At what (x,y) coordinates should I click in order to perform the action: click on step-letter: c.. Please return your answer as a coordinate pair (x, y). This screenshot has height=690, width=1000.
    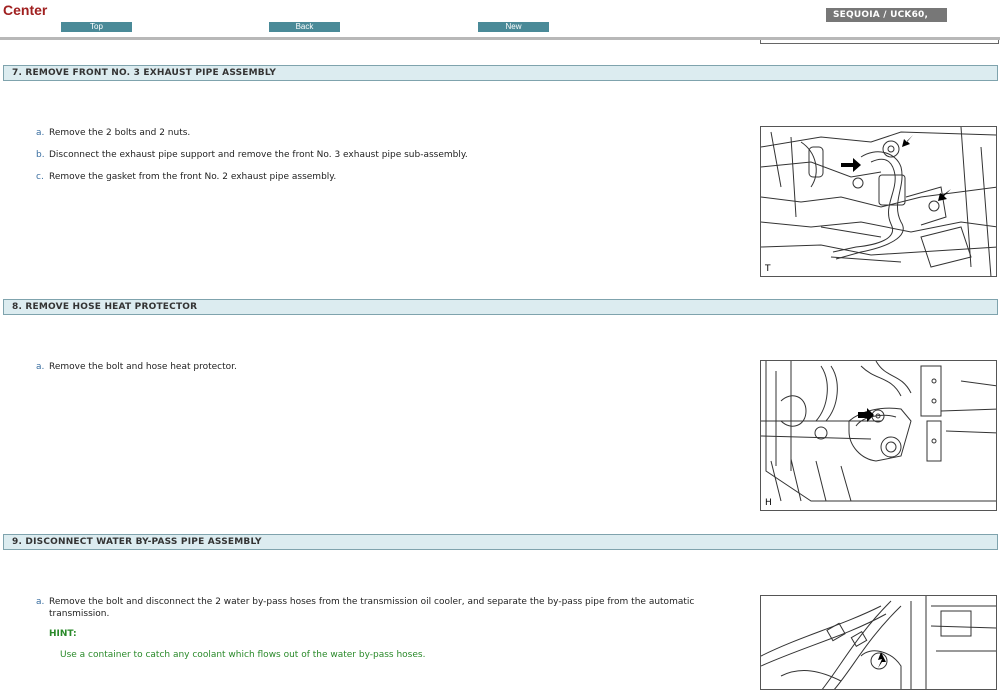
    Looking at the image, I should click on (40, 177).